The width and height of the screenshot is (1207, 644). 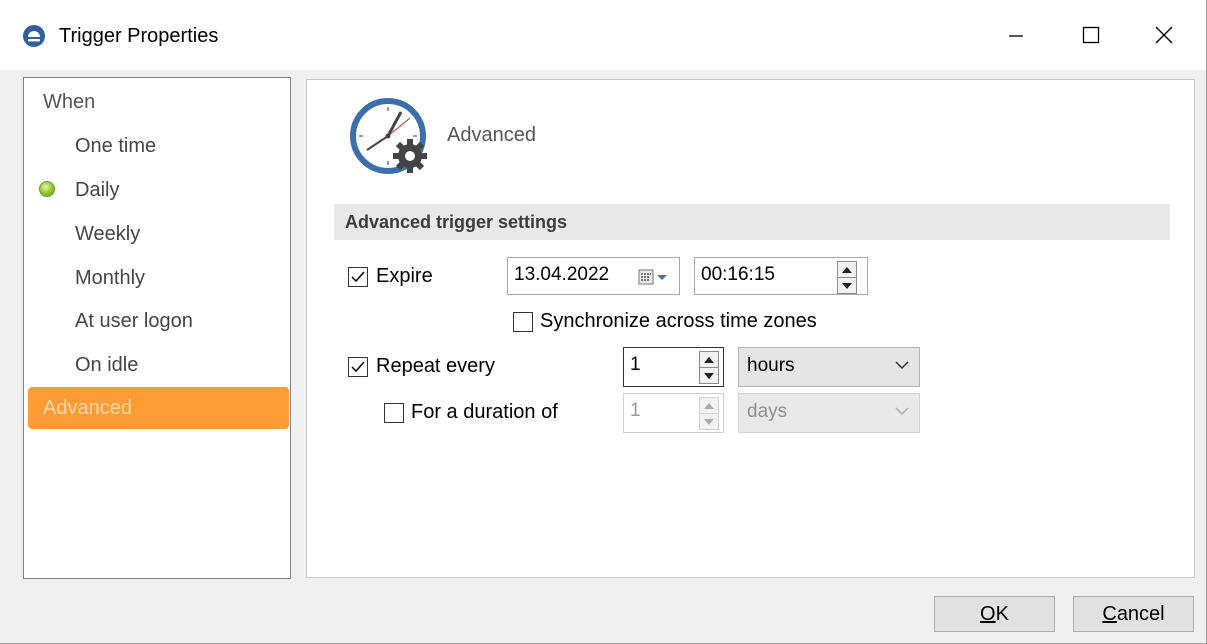 I want to click on expire-label: Expire, so click(x=404, y=276).